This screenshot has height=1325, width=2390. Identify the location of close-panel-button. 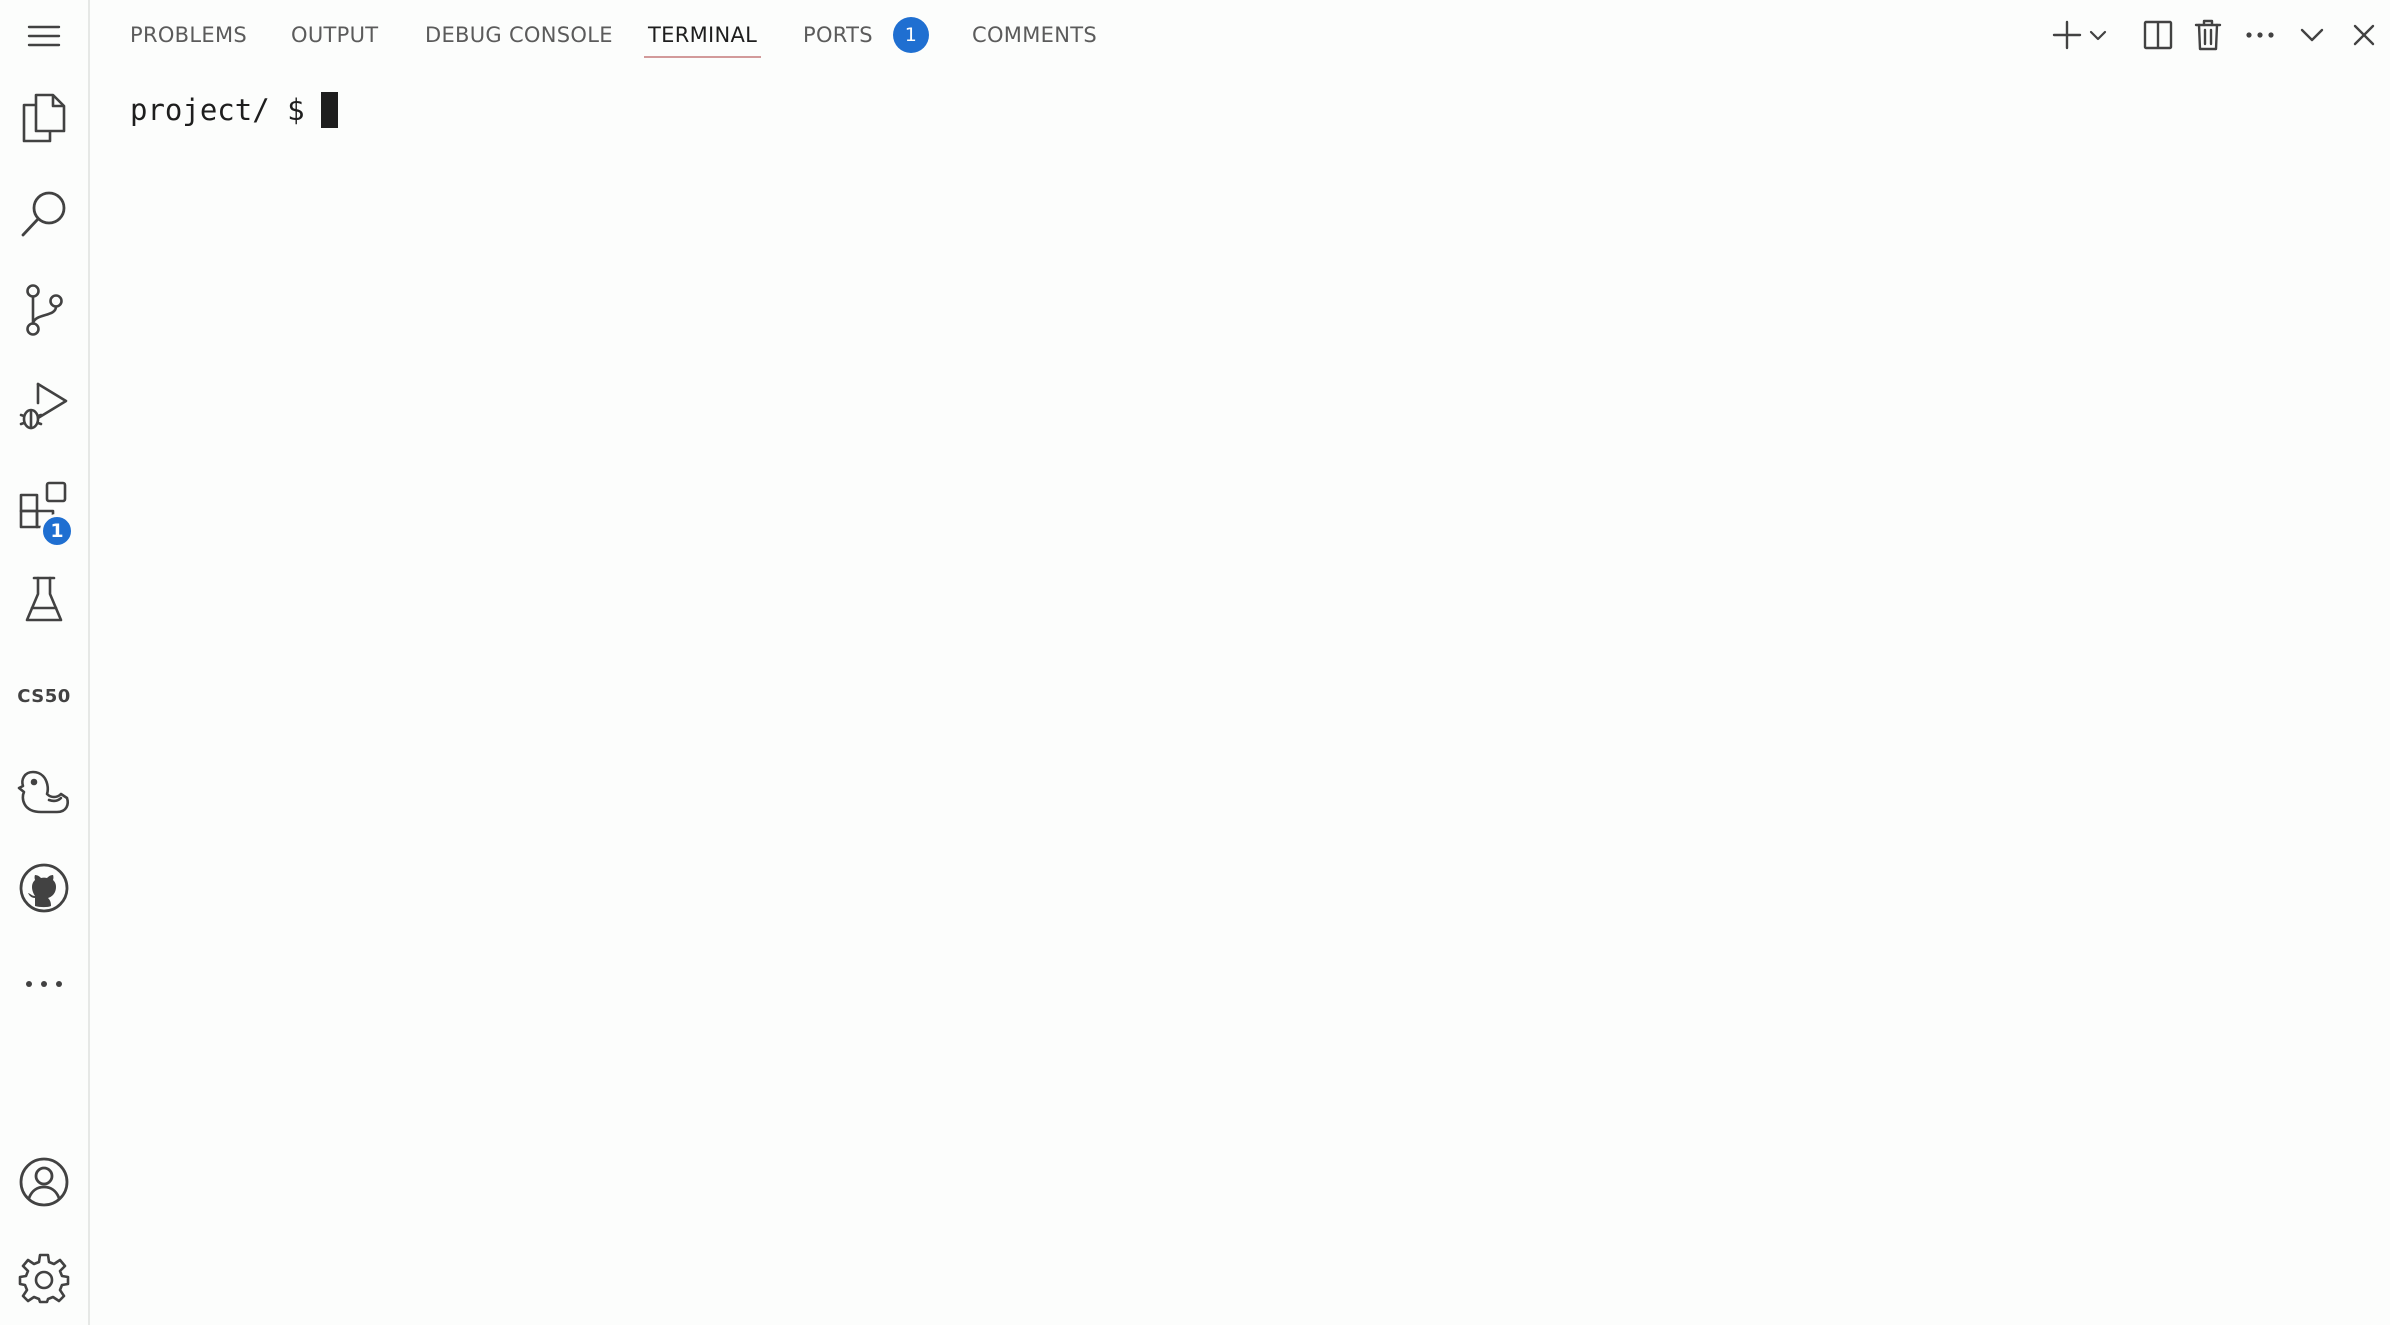
(2364, 35).